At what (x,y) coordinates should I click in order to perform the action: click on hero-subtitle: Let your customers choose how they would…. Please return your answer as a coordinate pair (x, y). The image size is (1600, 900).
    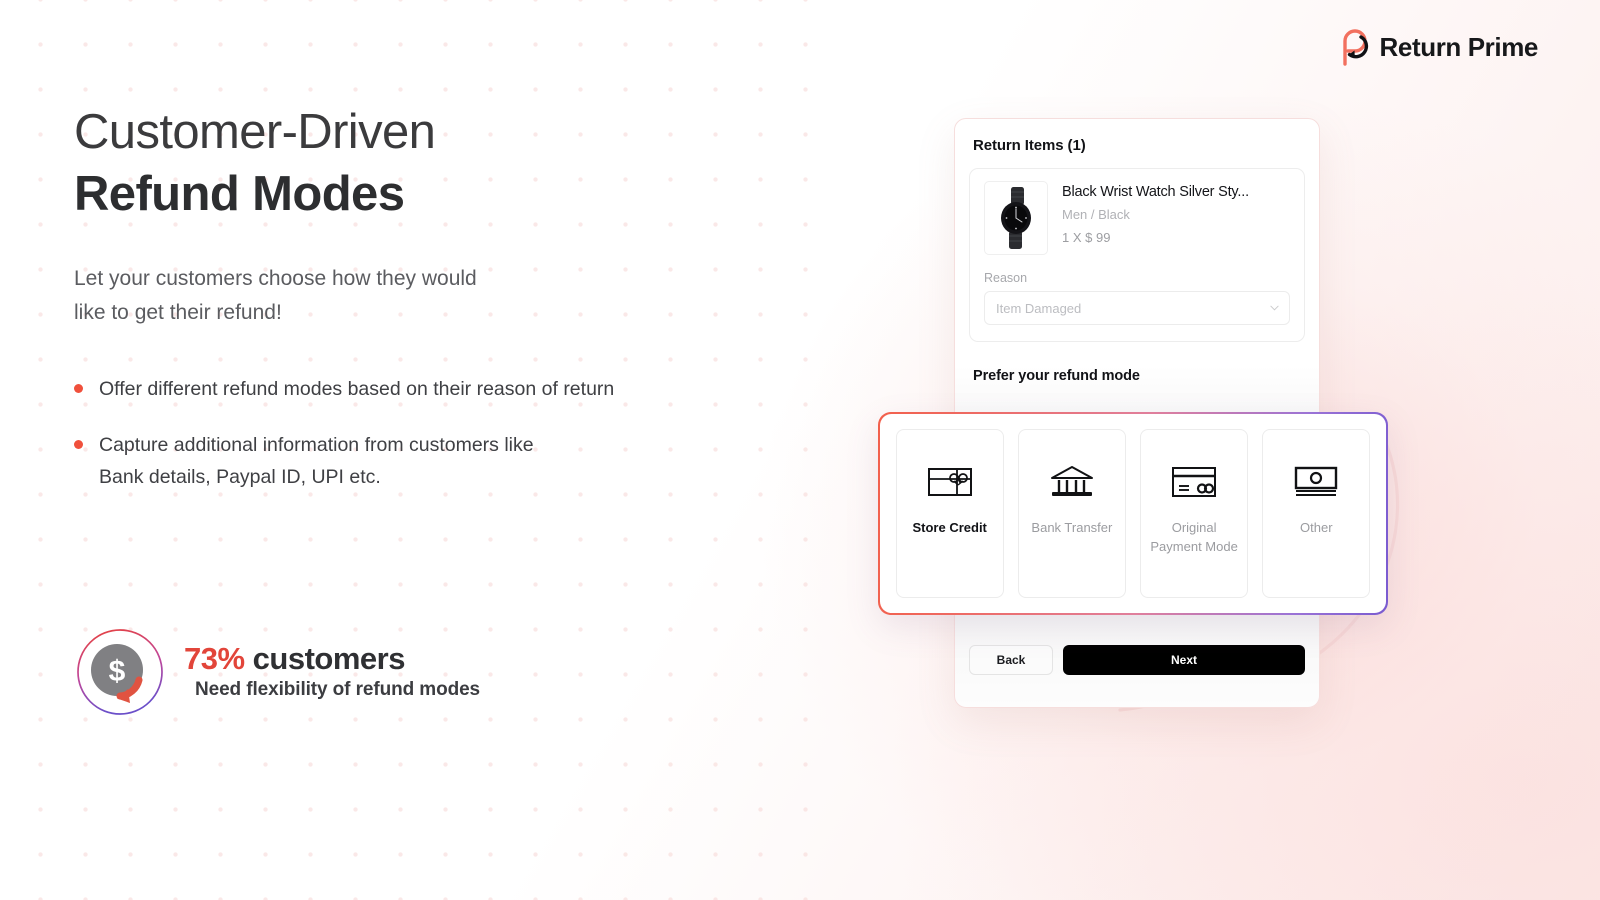
    Looking at the image, I should click on (454, 296).